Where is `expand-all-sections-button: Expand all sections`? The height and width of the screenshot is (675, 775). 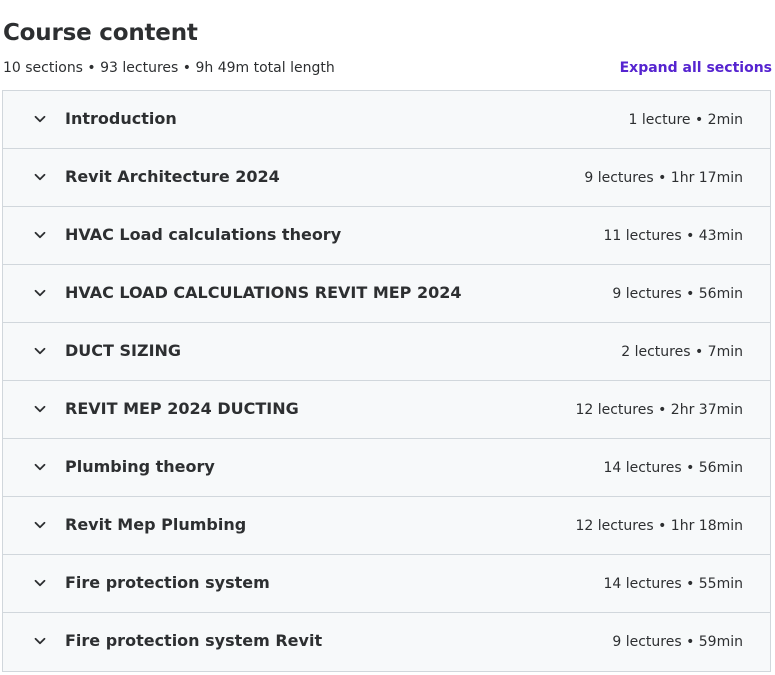
expand-all-sections-button: Expand all sections is located at coordinates (696, 68).